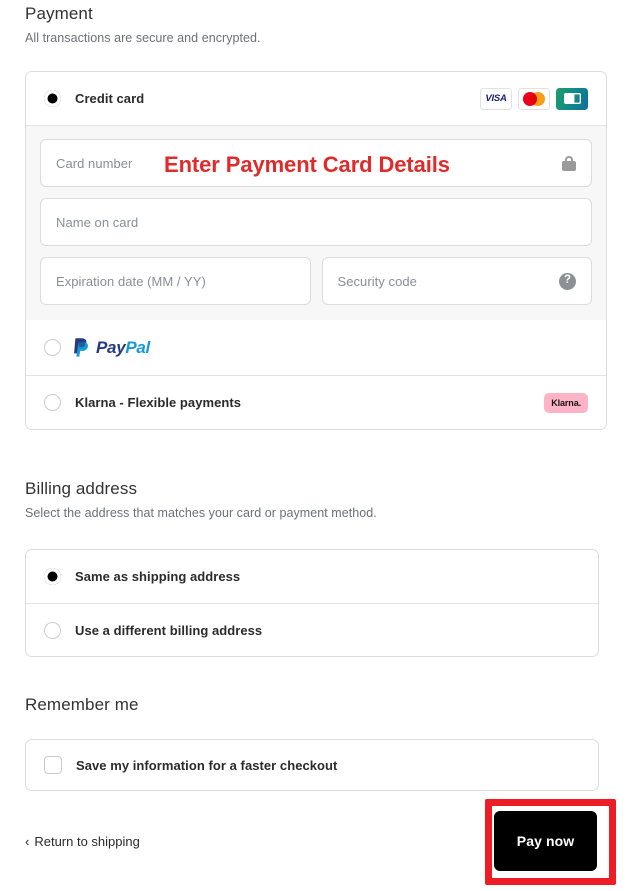 The height and width of the screenshot is (891, 632). I want to click on billing-option-same-as-shipping: Same as shipping address, so click(312, 576).